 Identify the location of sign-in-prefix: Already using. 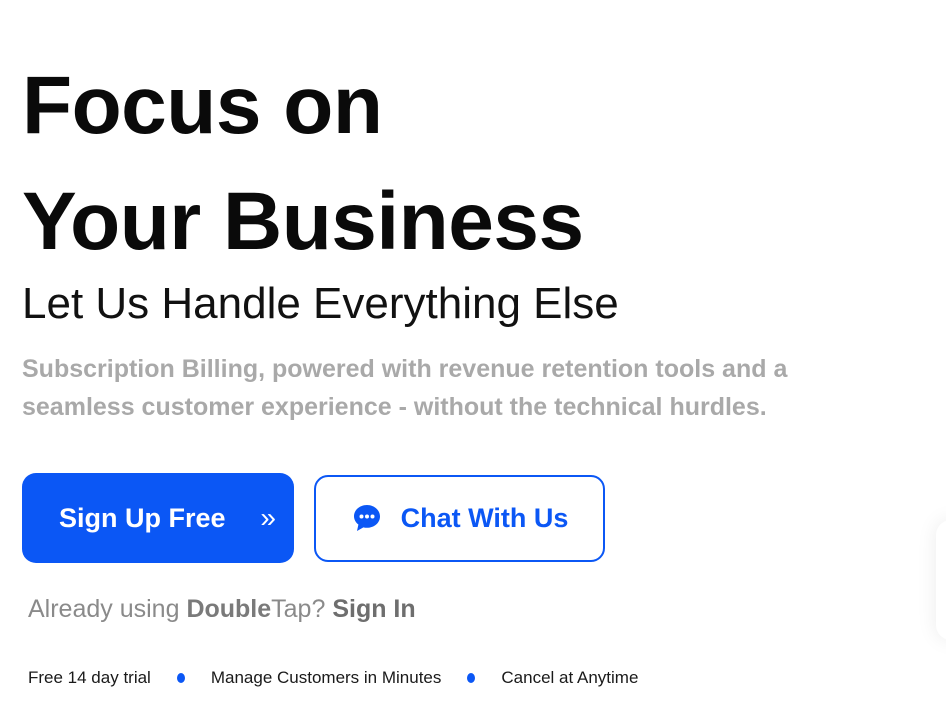
(107, 609).